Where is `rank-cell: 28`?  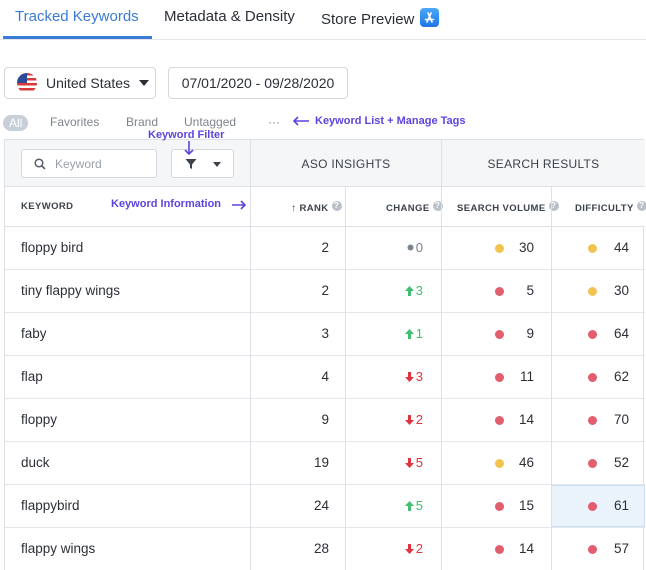 rank-cell: 28 is located at coordinates (321, 548).